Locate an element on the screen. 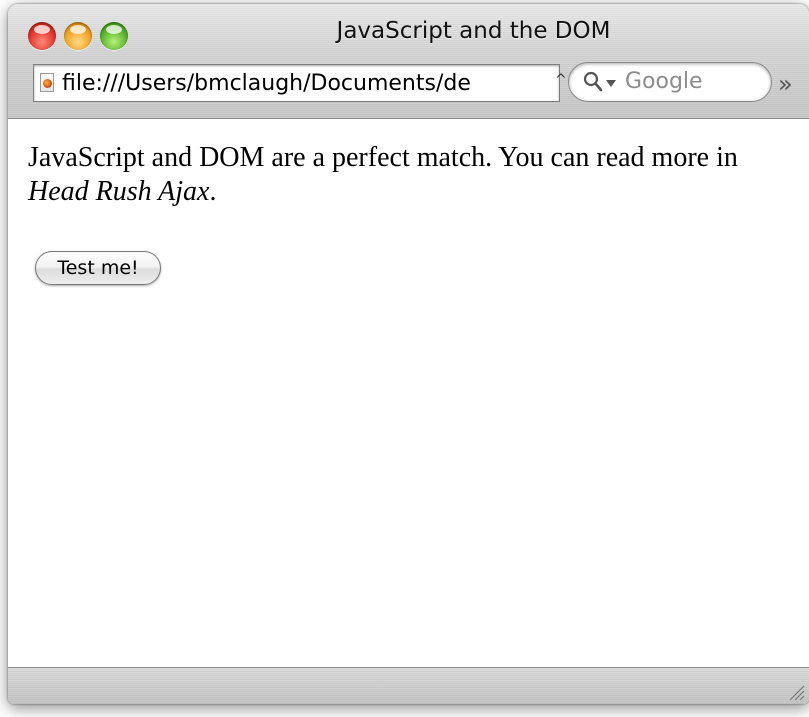 The image size is (809, 717). url-dropdown-icon: ^ is located at coordinates (561, 80).